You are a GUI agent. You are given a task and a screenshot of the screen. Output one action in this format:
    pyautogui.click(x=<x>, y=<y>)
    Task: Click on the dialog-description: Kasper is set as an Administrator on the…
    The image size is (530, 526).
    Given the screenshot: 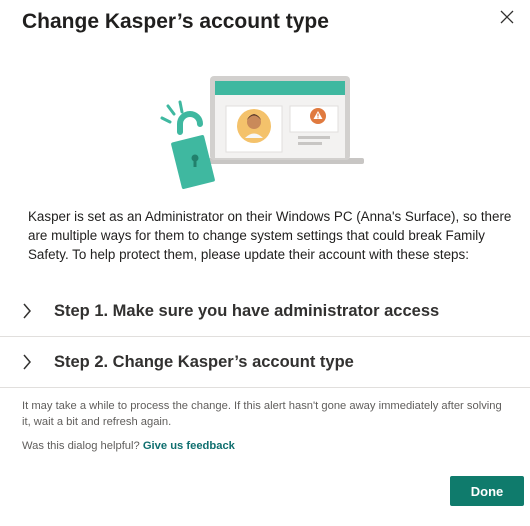 What is the action you would take?
    pyautogui.click(x=270, y=235)
    